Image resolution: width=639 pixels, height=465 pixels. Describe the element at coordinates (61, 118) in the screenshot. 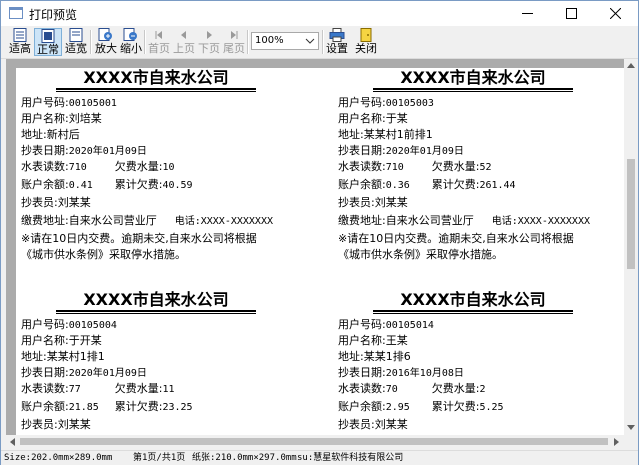

I see `user-name-line: 用户名称:刘培某` at that location.